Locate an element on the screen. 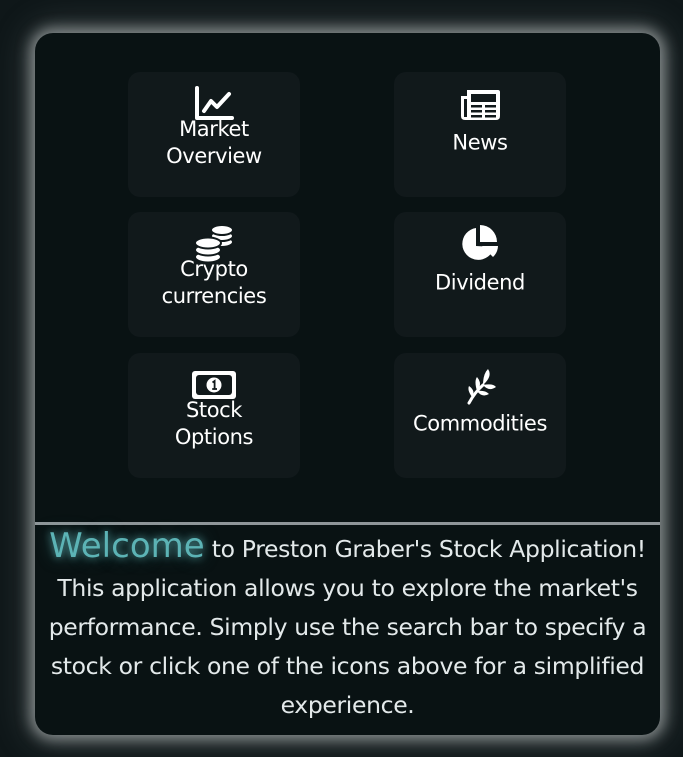  welcome-highlight: Welcome is located at coordinates (127, 546).